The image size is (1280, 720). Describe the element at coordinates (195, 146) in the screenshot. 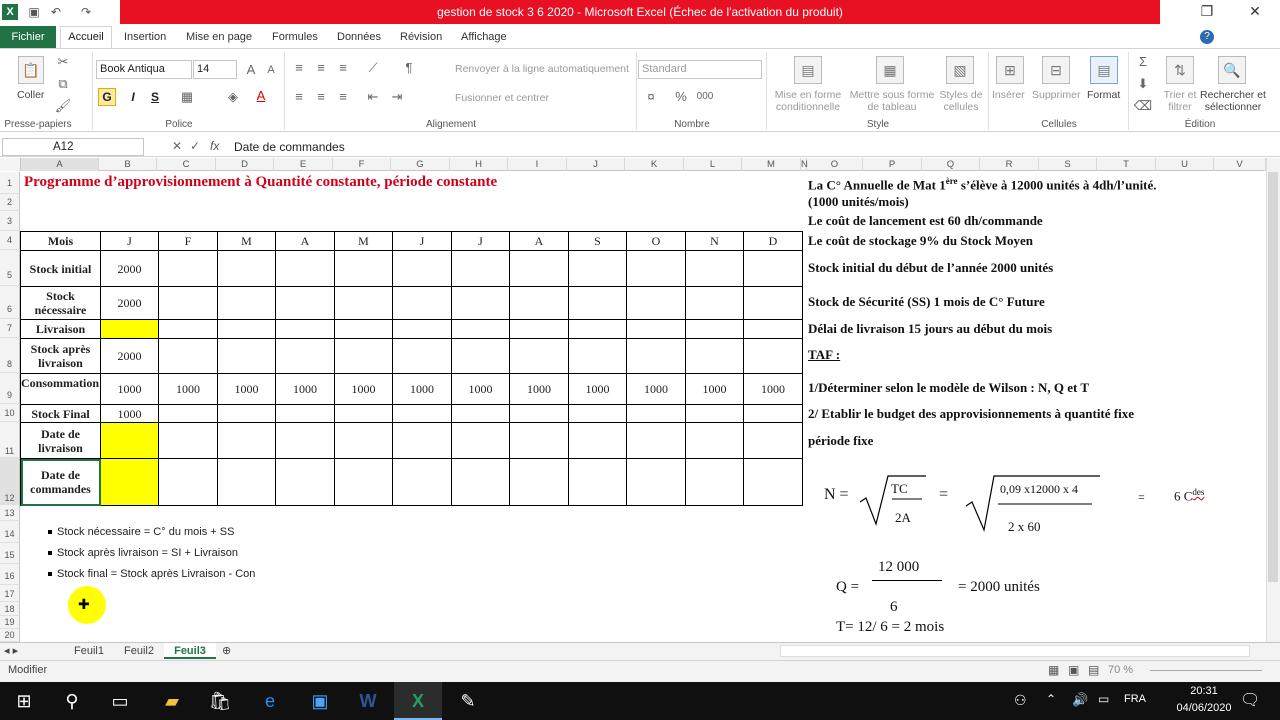

I see `enter-icon: ✓` at that location.